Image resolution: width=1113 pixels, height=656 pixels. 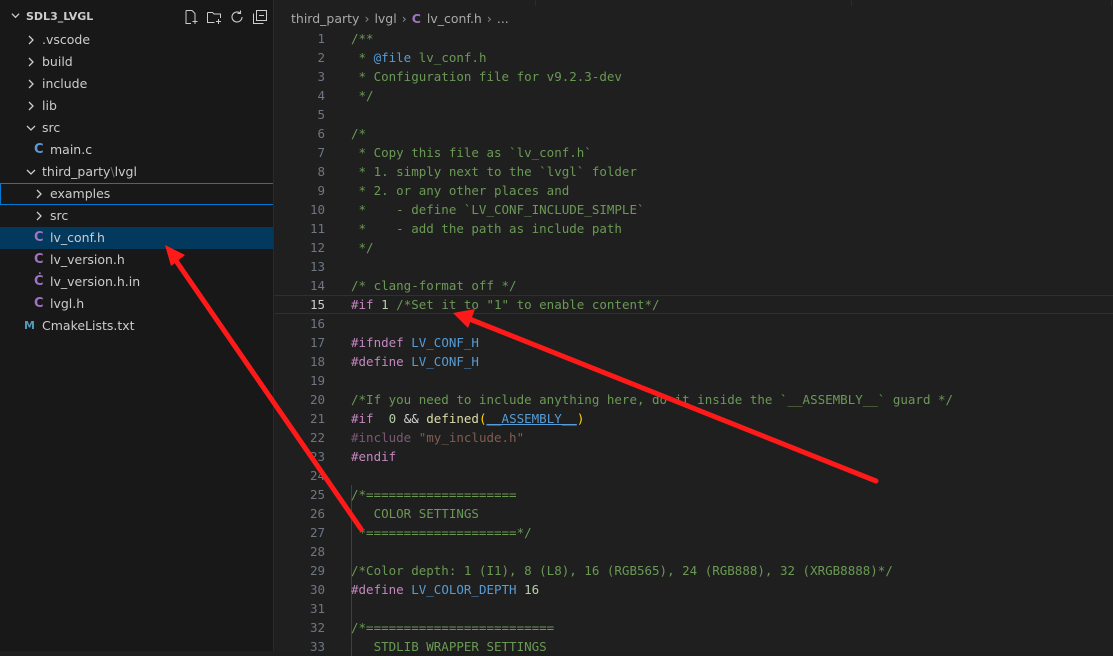 I want to click on code-line: 9 * 2. or any other places and, so click(x=694, y=190).